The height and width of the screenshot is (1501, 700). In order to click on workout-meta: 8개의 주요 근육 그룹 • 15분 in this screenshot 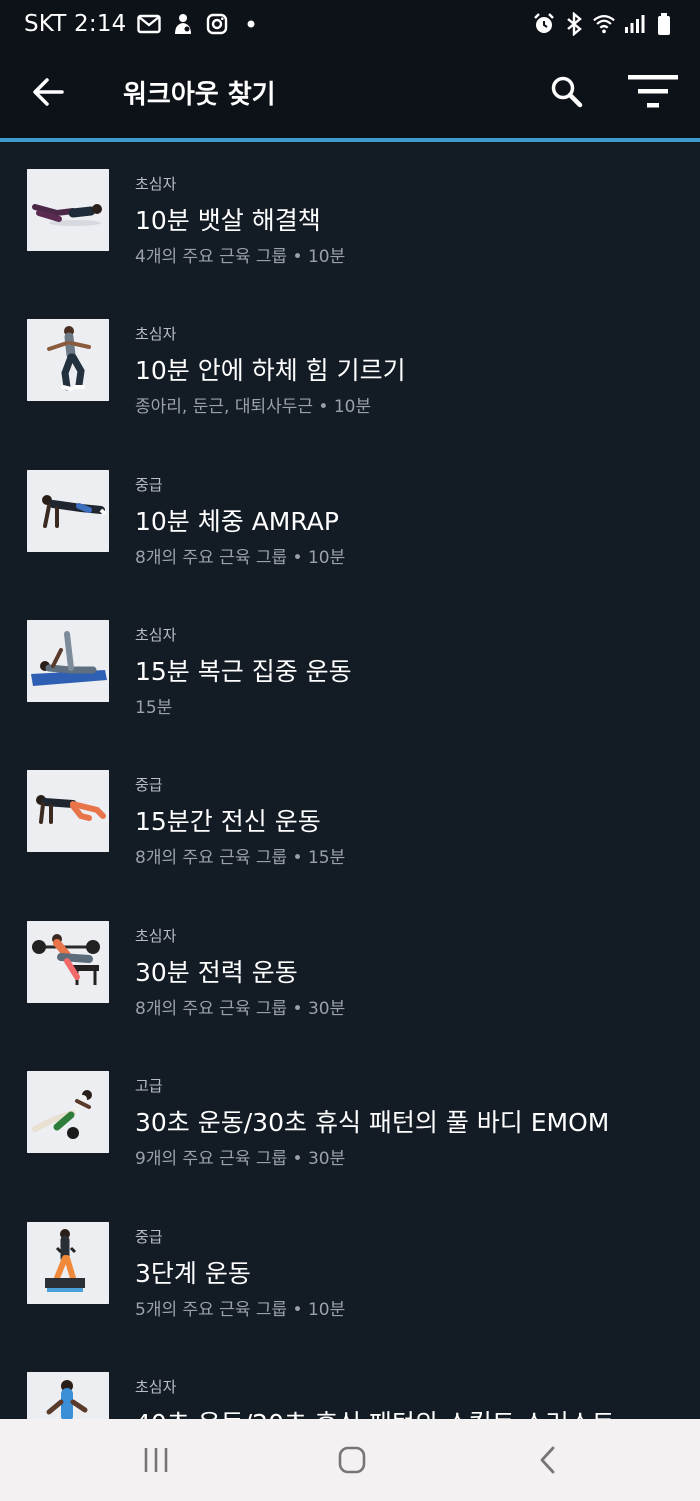, I will do `click(240, 858)`.